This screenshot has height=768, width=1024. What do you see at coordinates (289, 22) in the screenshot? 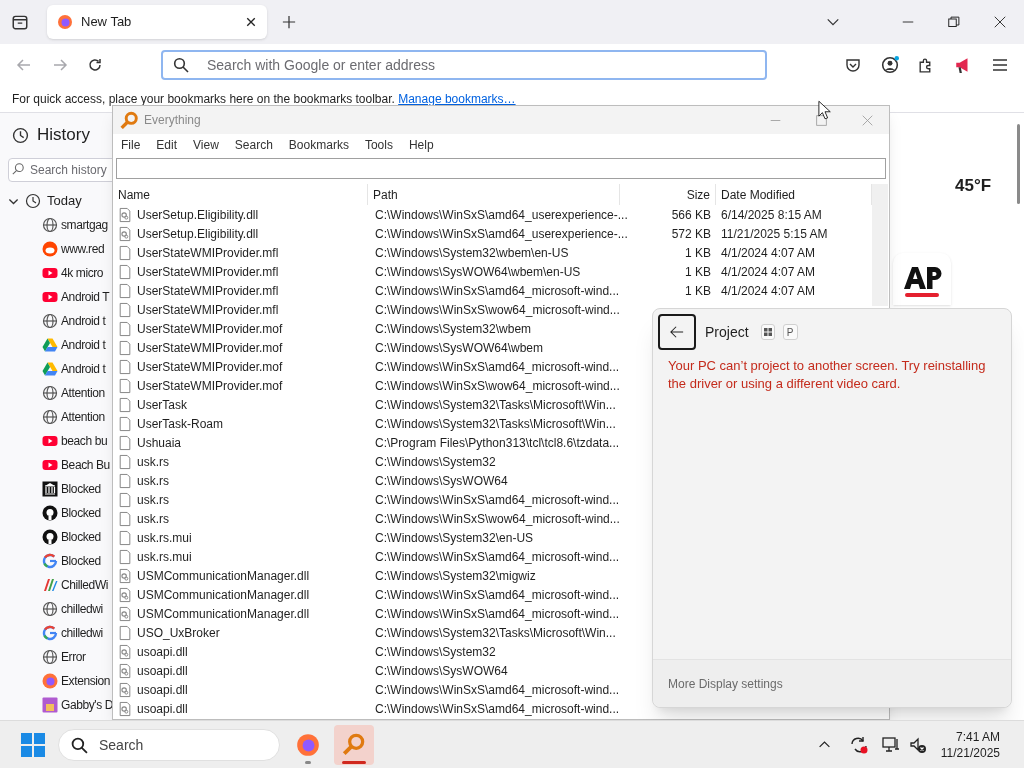
I see `plus-icon` at bounding box center [289, 22].